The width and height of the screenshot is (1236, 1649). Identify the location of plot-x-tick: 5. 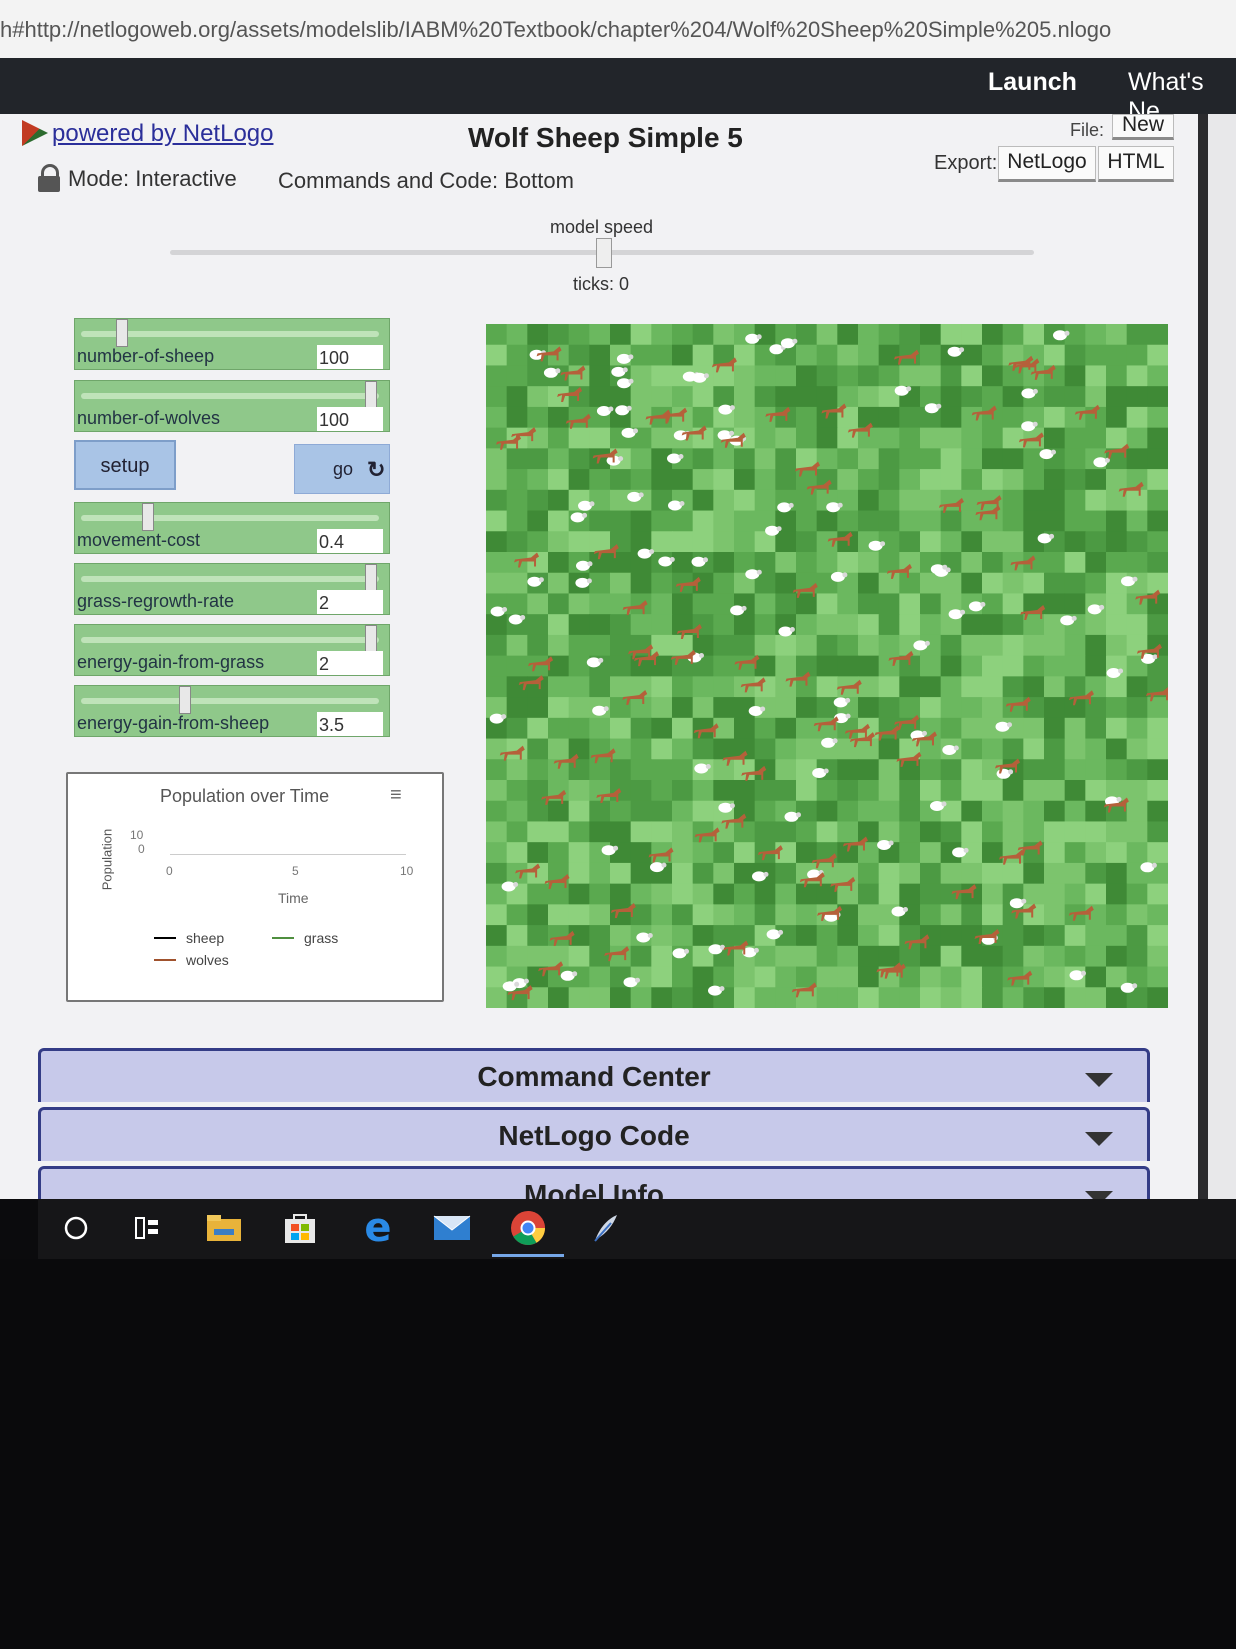
(295, 871).